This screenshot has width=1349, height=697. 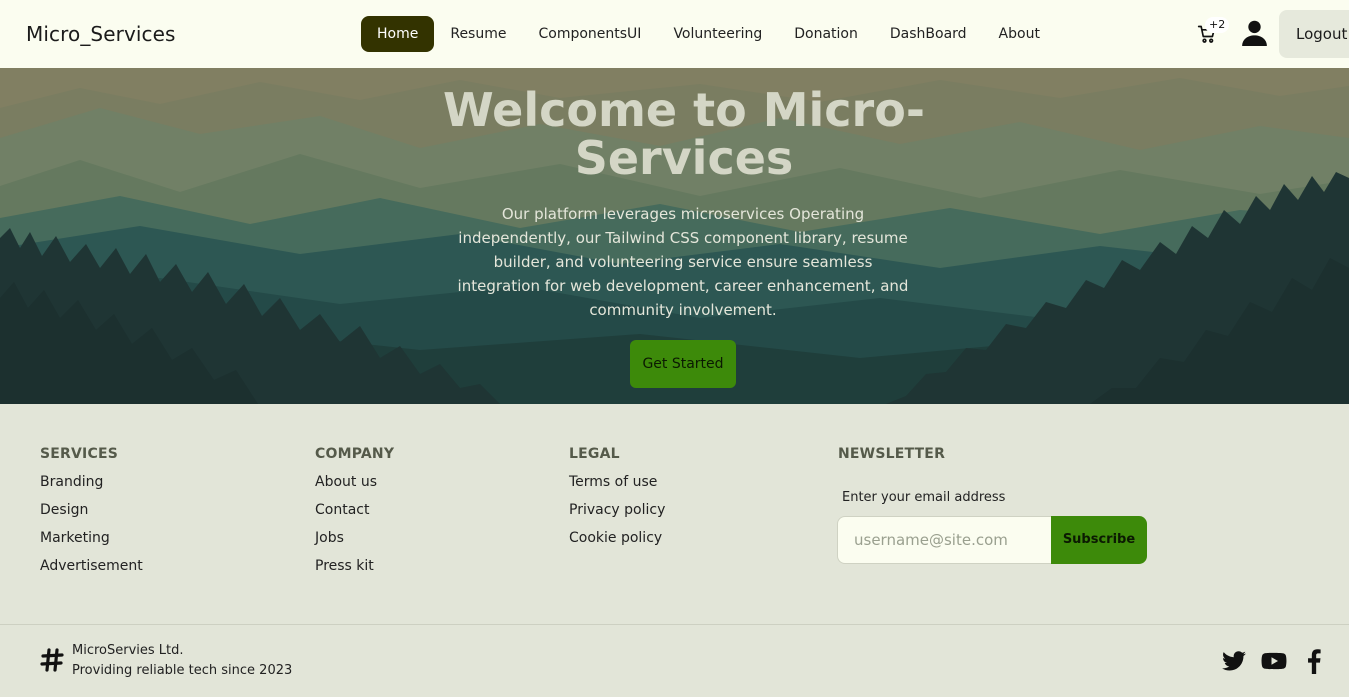 I want to click on newsletter-email-input, so click(x=945, y=540).